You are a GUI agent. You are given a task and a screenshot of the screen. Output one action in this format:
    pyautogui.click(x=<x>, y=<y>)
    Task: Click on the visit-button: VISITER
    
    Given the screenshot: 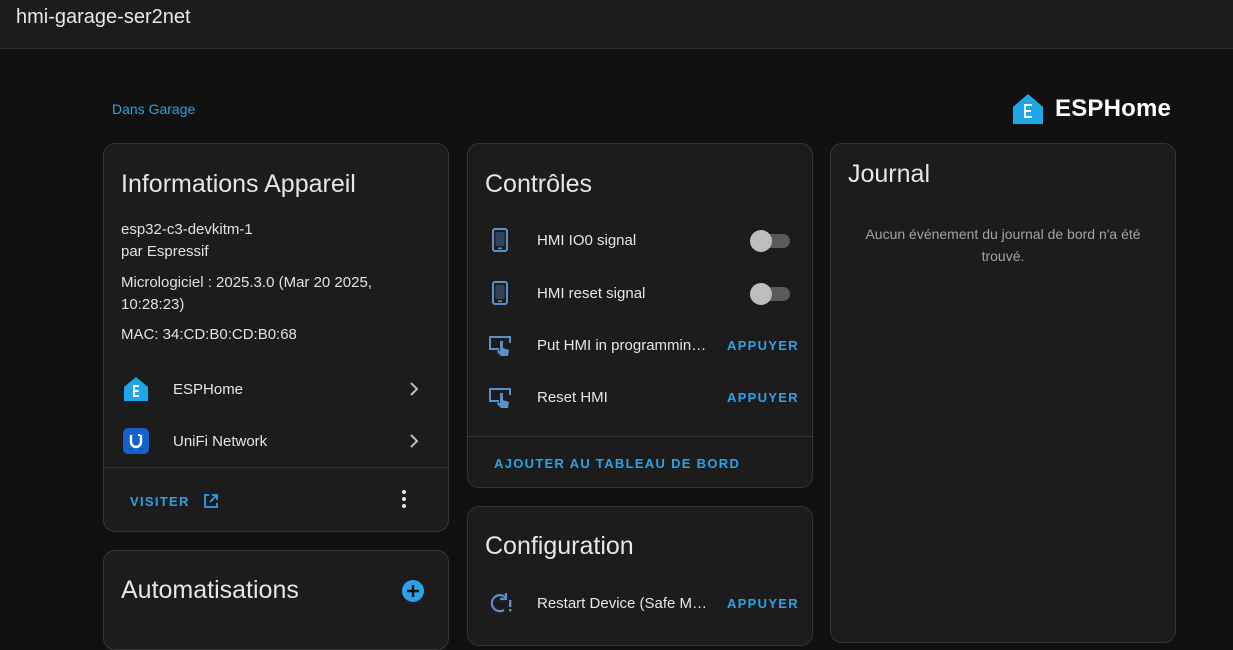 What is the action you would take?
    pyautogui.click(x=175, y=501)
    